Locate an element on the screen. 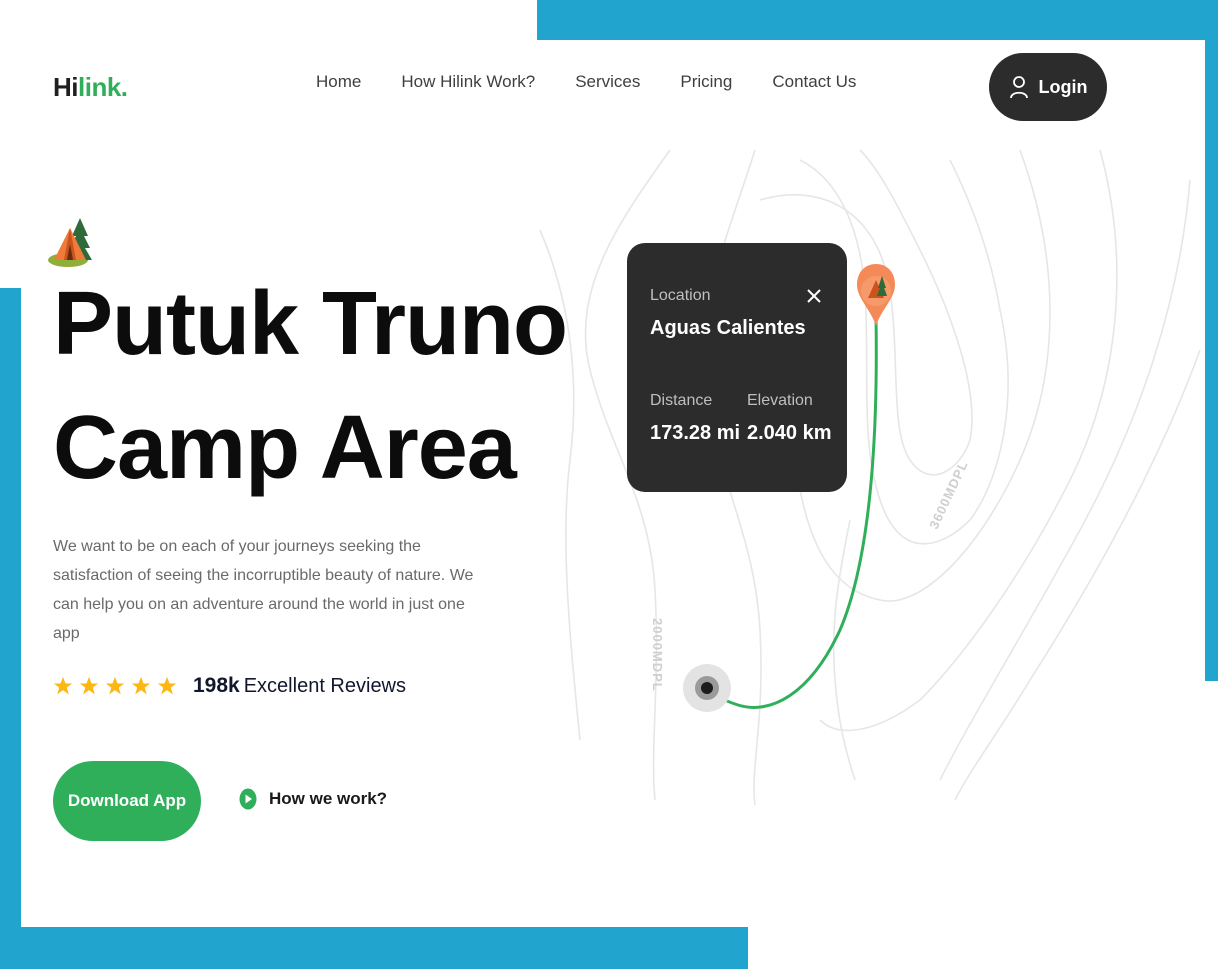 This screenshot has width=1218, height=969. hero-title-line-1: Putuk Truno is located at coordinates (310, 324).